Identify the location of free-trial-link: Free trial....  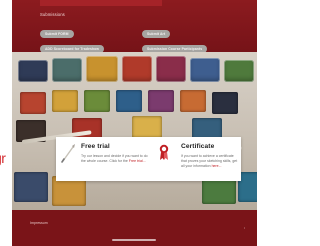
(137, 161).